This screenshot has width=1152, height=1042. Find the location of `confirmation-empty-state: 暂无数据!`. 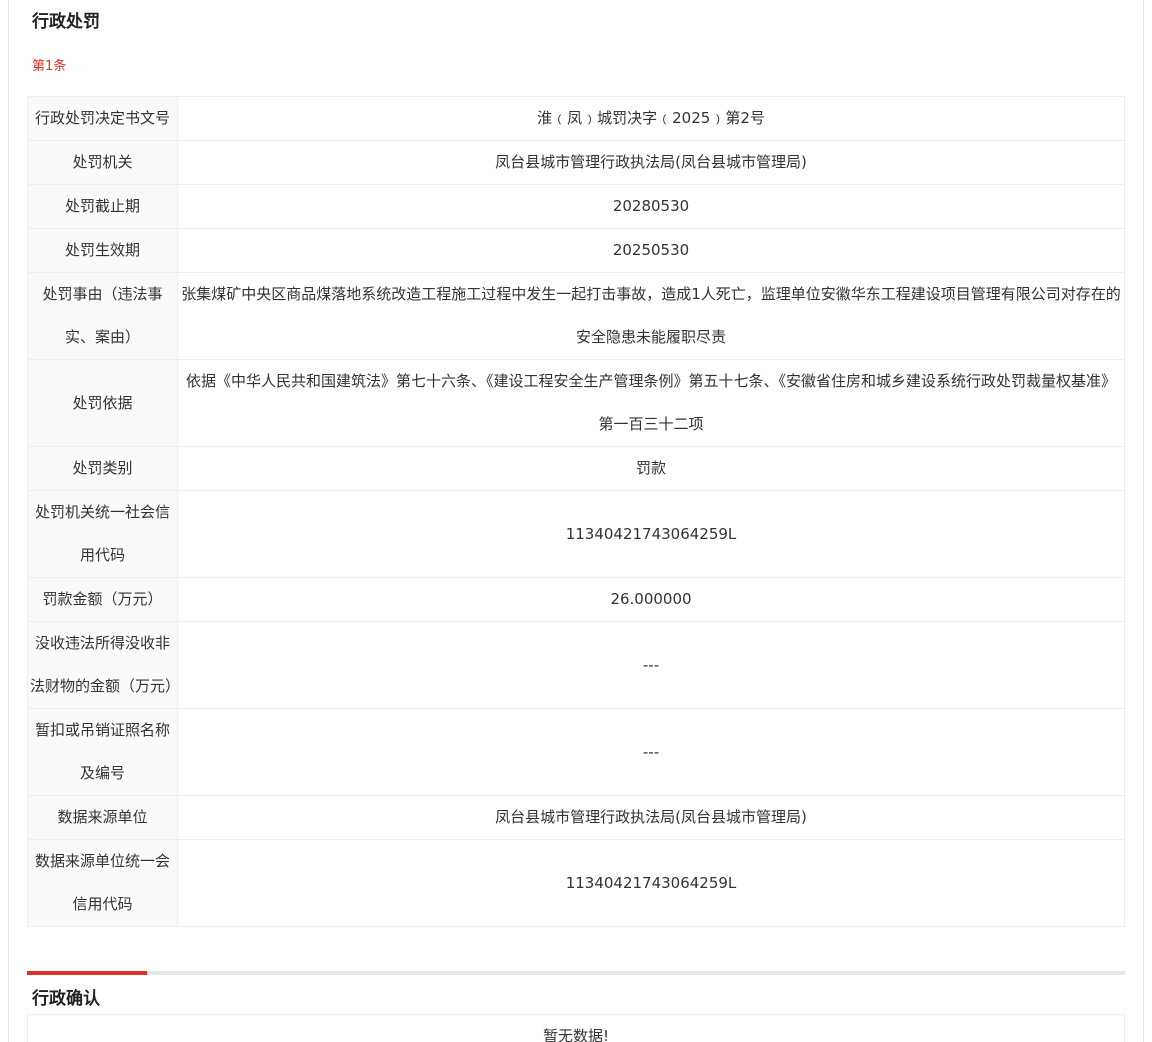

confirmation-empty-state: 暂无数据! is located at coordinates (576, 1028).